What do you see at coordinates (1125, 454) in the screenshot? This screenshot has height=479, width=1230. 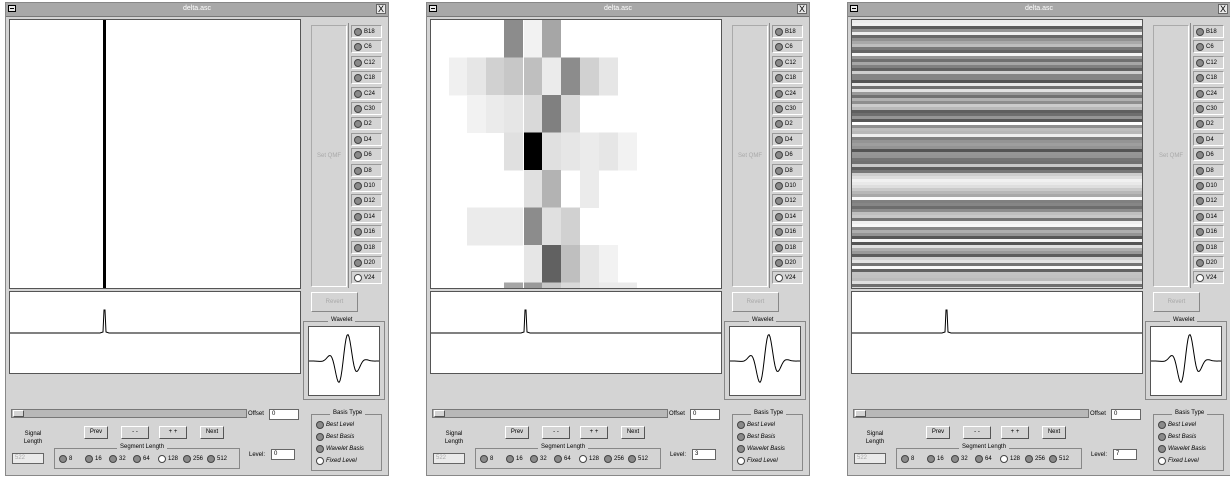 I see `level-input: 7` at bounding box center [1125, 454].